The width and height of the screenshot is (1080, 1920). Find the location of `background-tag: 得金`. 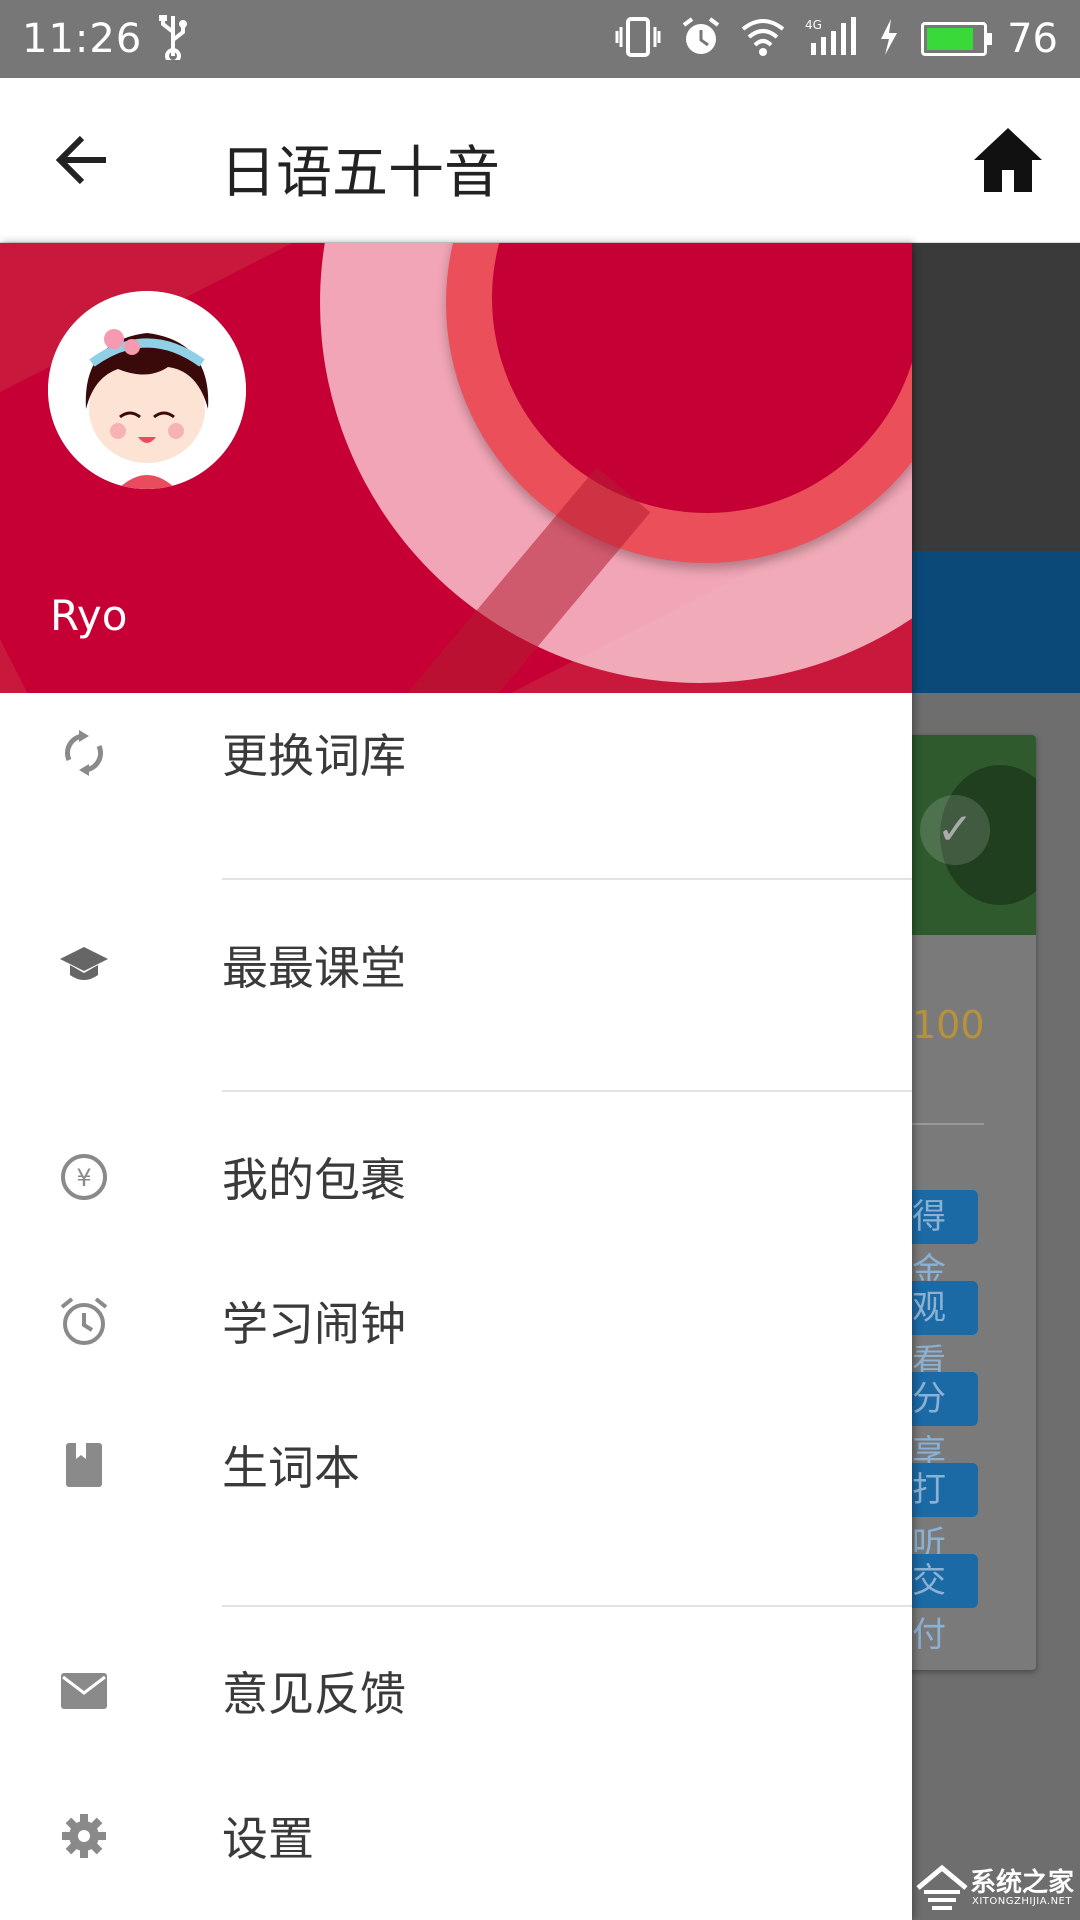

background-tag: 得金 is located at coordinates (945, 1240).